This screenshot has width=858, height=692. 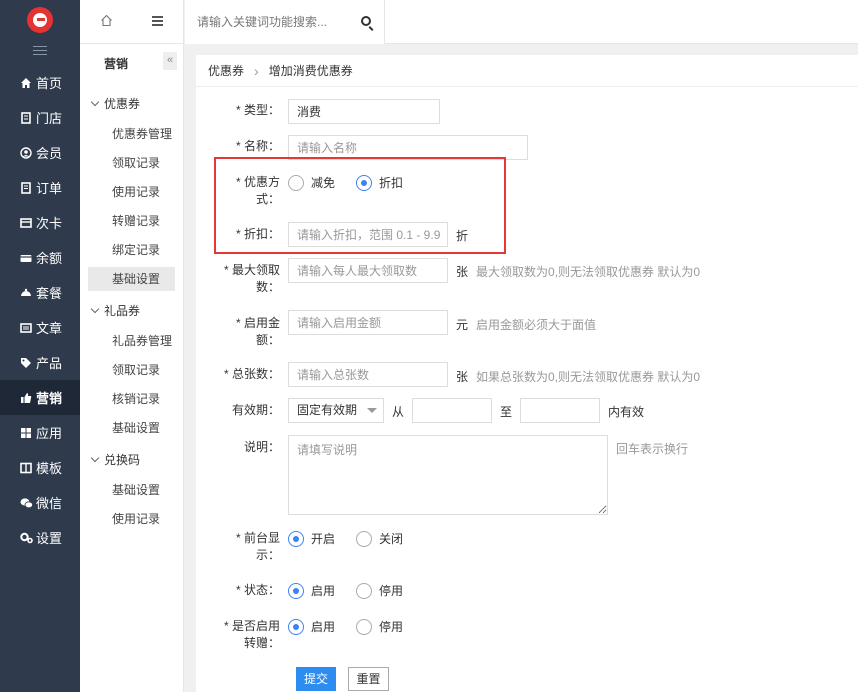 I want to click on nav-item-home: 首页, so click(x=40, y=82).